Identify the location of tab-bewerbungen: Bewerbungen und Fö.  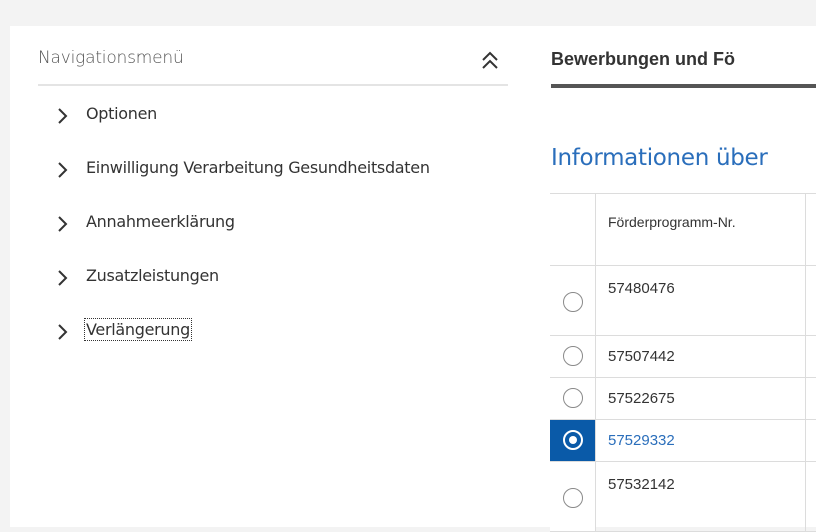
(683, 67).